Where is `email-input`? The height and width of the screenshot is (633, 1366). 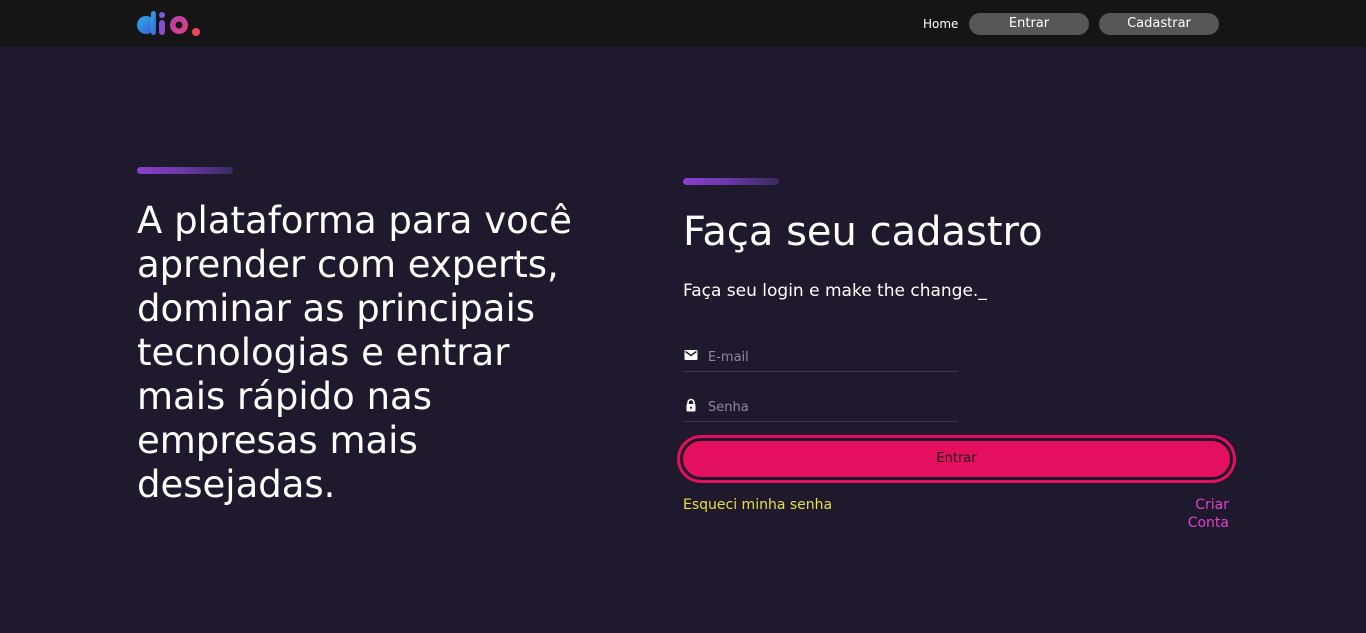
email-input is located at coordinates (828, 357).